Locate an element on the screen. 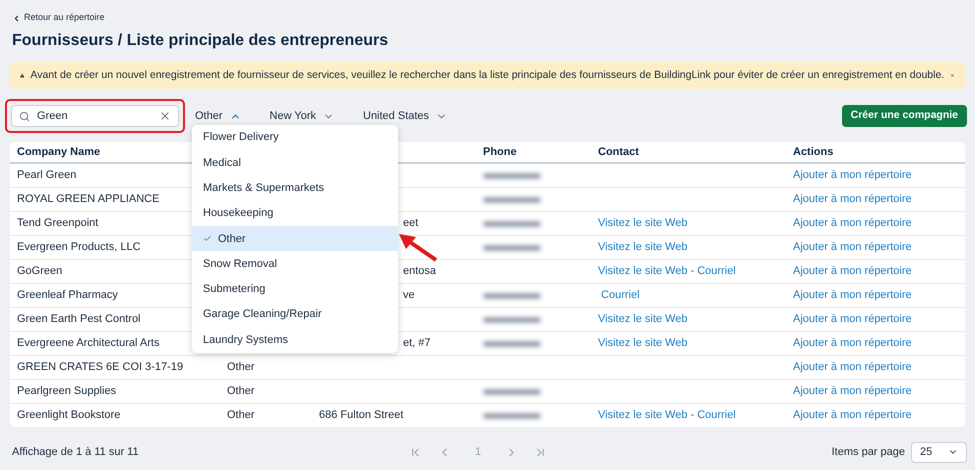  search-icon is located at coordinates (24, 116).